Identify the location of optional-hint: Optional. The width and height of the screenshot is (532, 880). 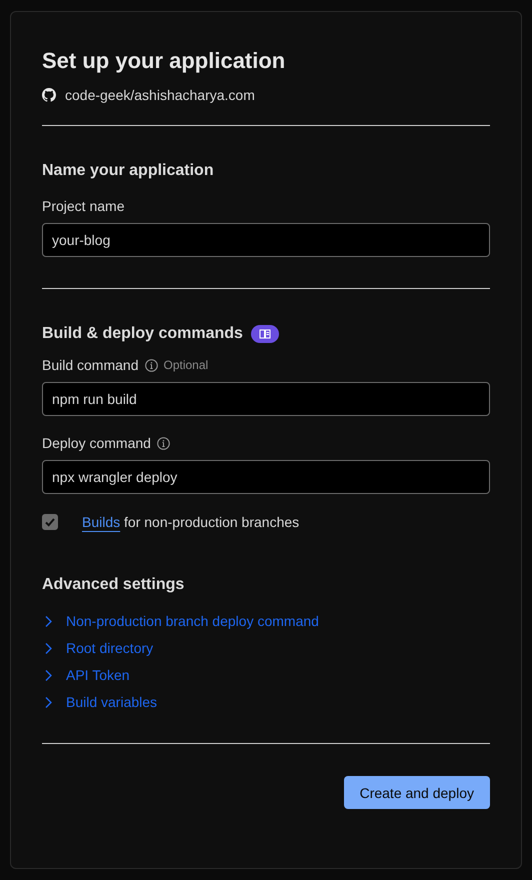
(186, 365).